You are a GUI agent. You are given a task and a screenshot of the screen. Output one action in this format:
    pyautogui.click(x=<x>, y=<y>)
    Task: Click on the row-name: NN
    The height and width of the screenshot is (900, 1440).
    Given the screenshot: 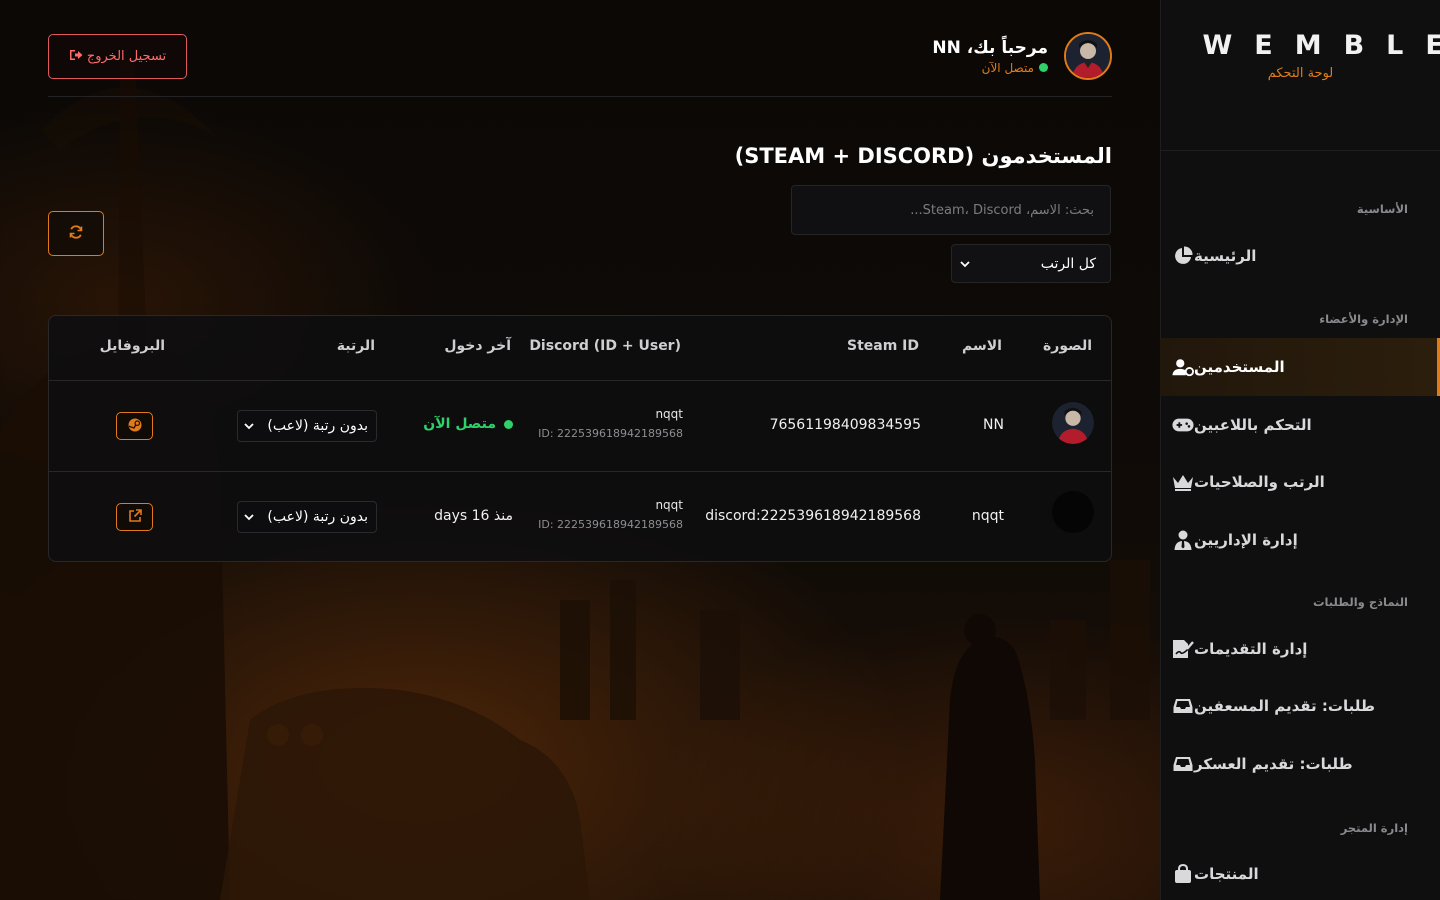 What is the action you would take?
    pyautogui.click(x=993, y=425)
    